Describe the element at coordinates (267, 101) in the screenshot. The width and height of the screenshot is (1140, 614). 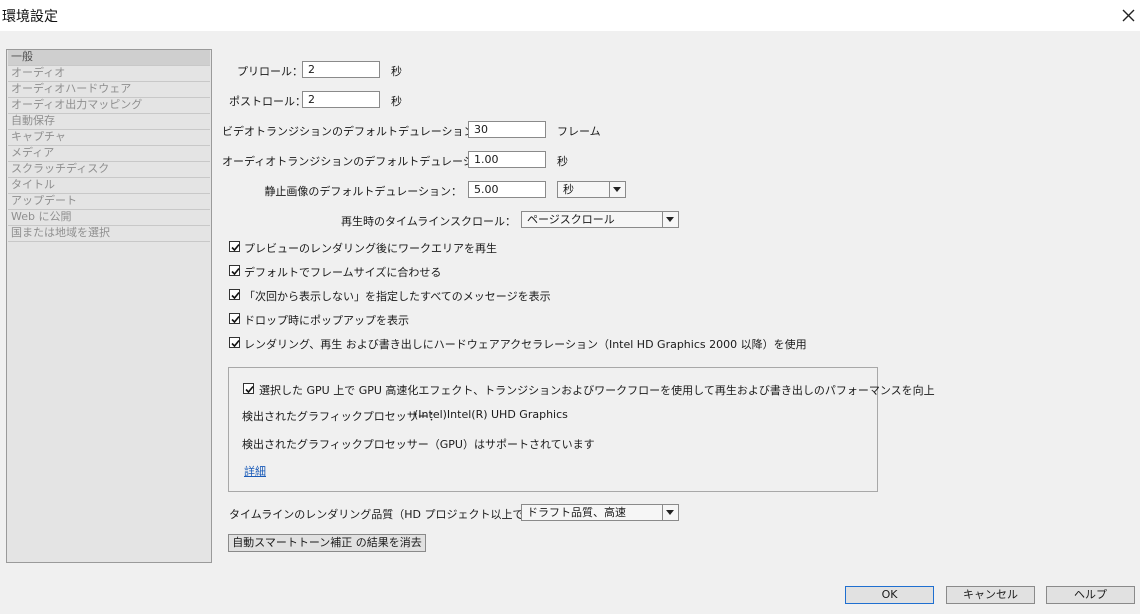
I see `postroll-label: ポストロール：` at that location.